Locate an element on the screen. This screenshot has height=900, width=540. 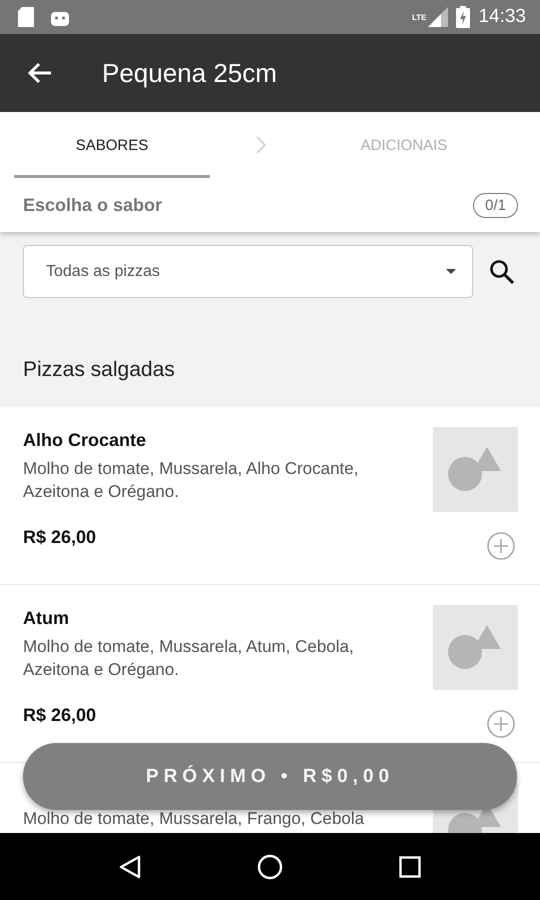
choose-flavor-label: Escolha o sabor is located at coordinates (92, 205).